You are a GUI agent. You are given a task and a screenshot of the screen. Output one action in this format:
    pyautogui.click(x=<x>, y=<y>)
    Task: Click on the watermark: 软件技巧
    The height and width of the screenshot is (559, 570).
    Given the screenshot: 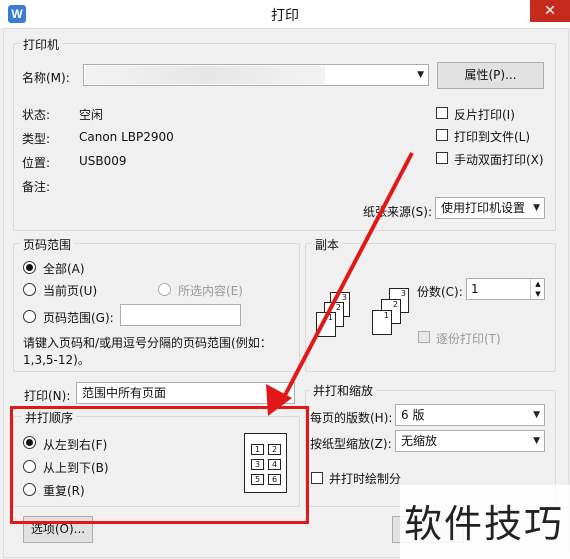 What is the action you would take?
    pyautogui.click(x=485, y=522)
    